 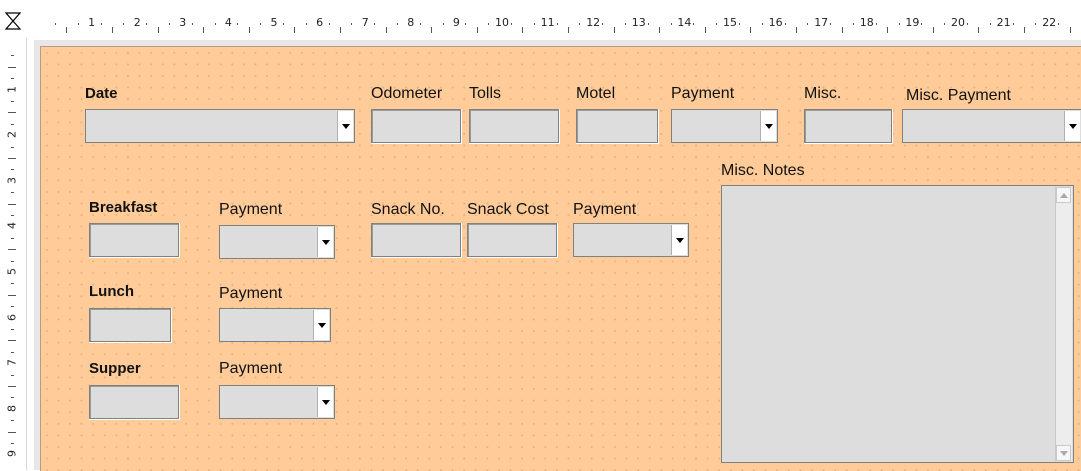 What do you see at coordinates (115, 368) in the screenshot?
I see `supper-label: Supper` at bounding box center [115, 368].